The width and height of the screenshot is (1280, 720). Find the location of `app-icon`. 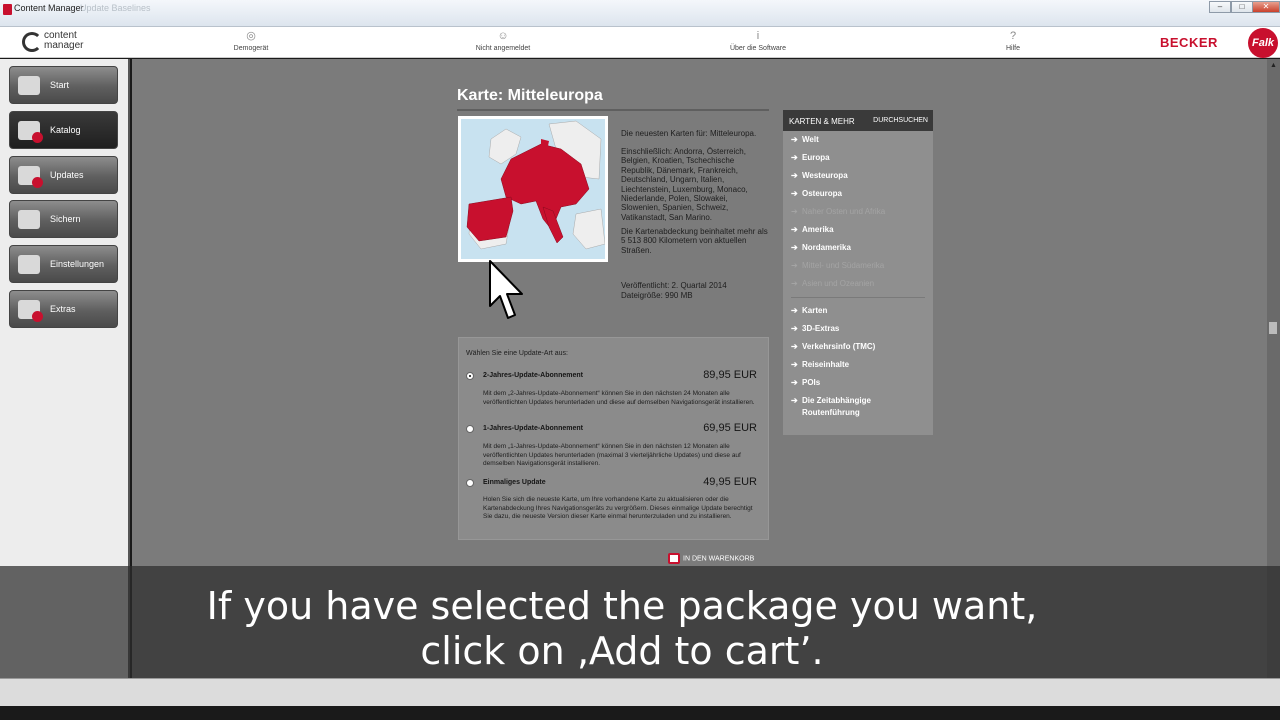

app-icon is located at coordinates (7, 9).